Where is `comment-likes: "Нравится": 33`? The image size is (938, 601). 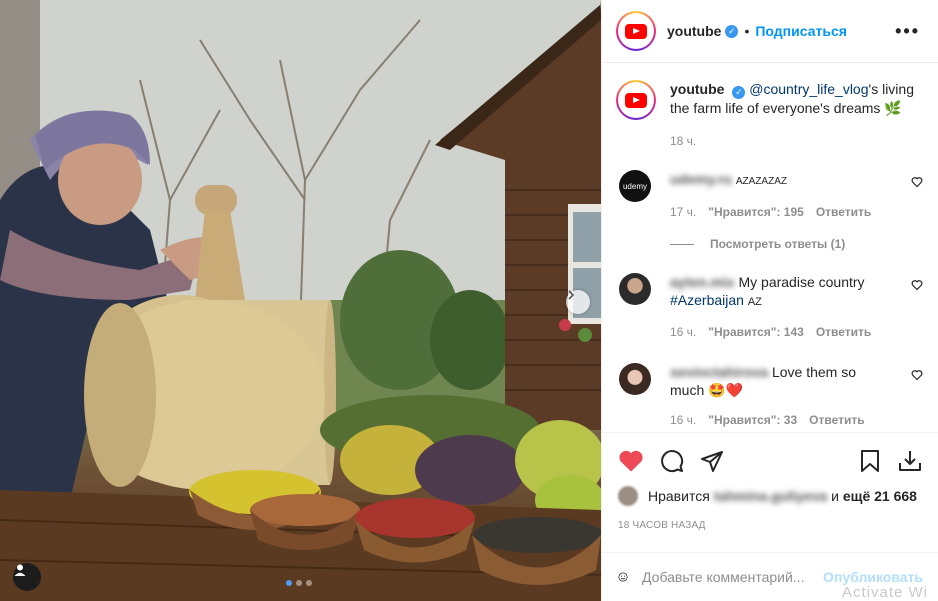
comment-likes: "Нравится": 33 is located at coordinates (752, 420).